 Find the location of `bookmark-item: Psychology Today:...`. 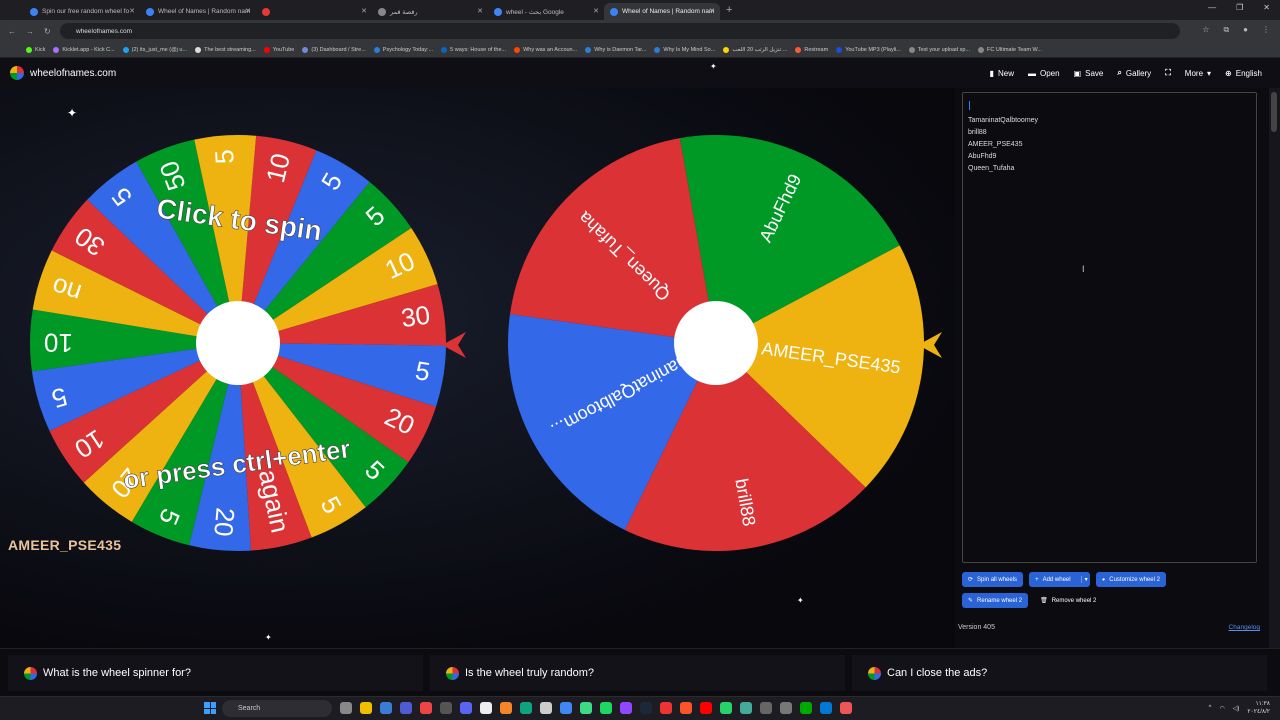

bookmark-item: Psychology Today:... is located at coordinates (403, 49).